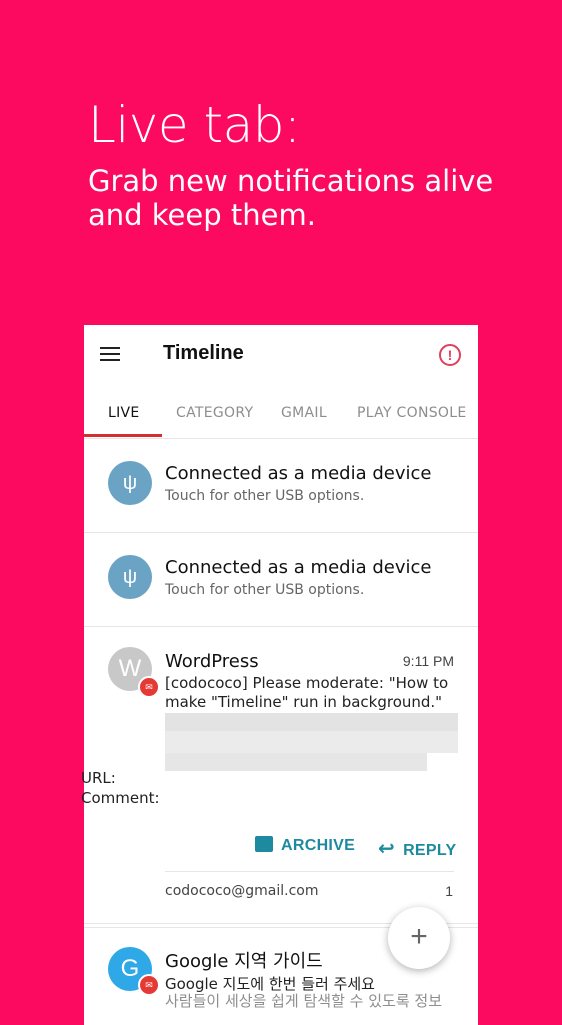  I want to click on archive-label: ARCHIVE, so click(318, 845).